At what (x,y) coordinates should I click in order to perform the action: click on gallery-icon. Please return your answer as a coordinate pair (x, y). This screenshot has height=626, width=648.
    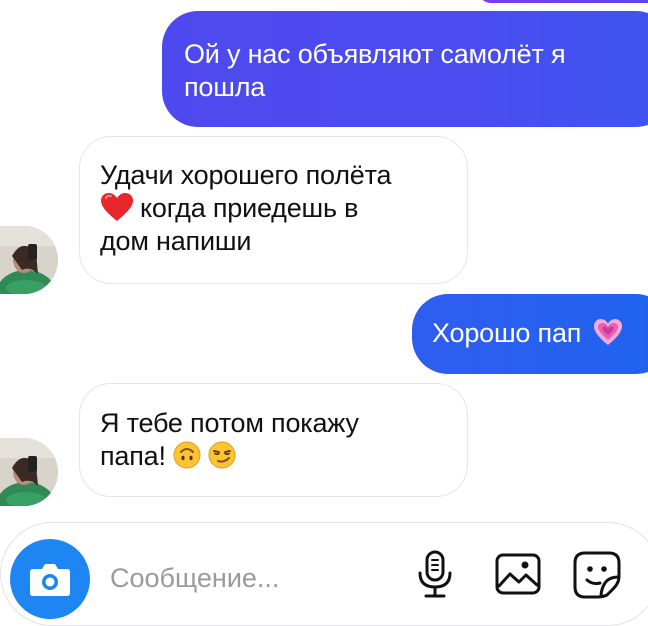
    Looking at the image, I should click on (518, 574).